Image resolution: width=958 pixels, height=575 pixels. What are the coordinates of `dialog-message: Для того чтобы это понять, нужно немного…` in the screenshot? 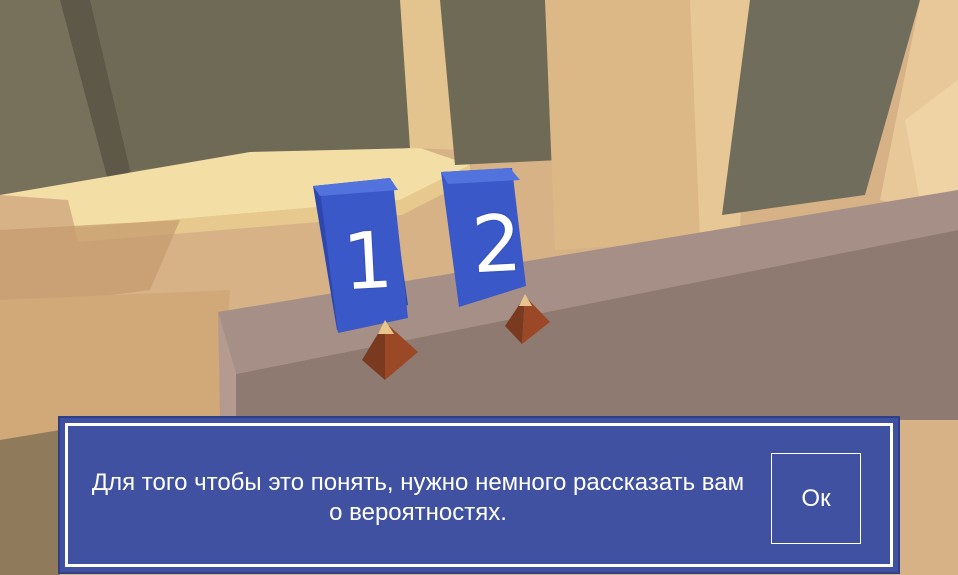 It's located at (418, 497).